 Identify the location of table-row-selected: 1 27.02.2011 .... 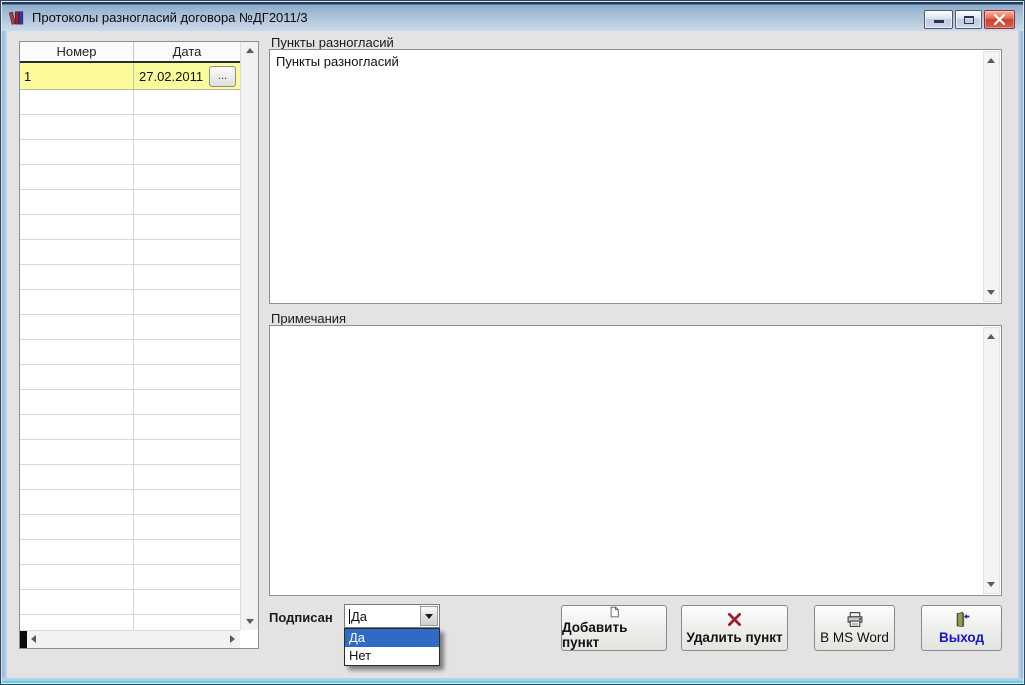
(130, 76).